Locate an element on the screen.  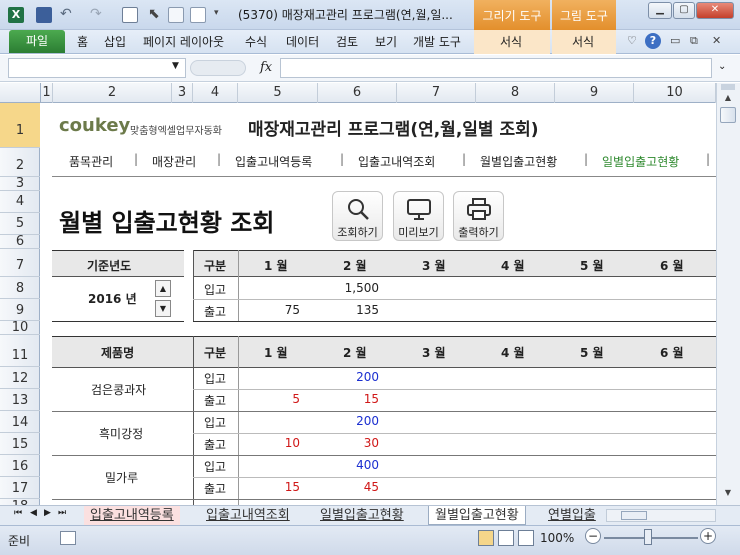
file-tab: 파일 is located at coordinates (37, 41).